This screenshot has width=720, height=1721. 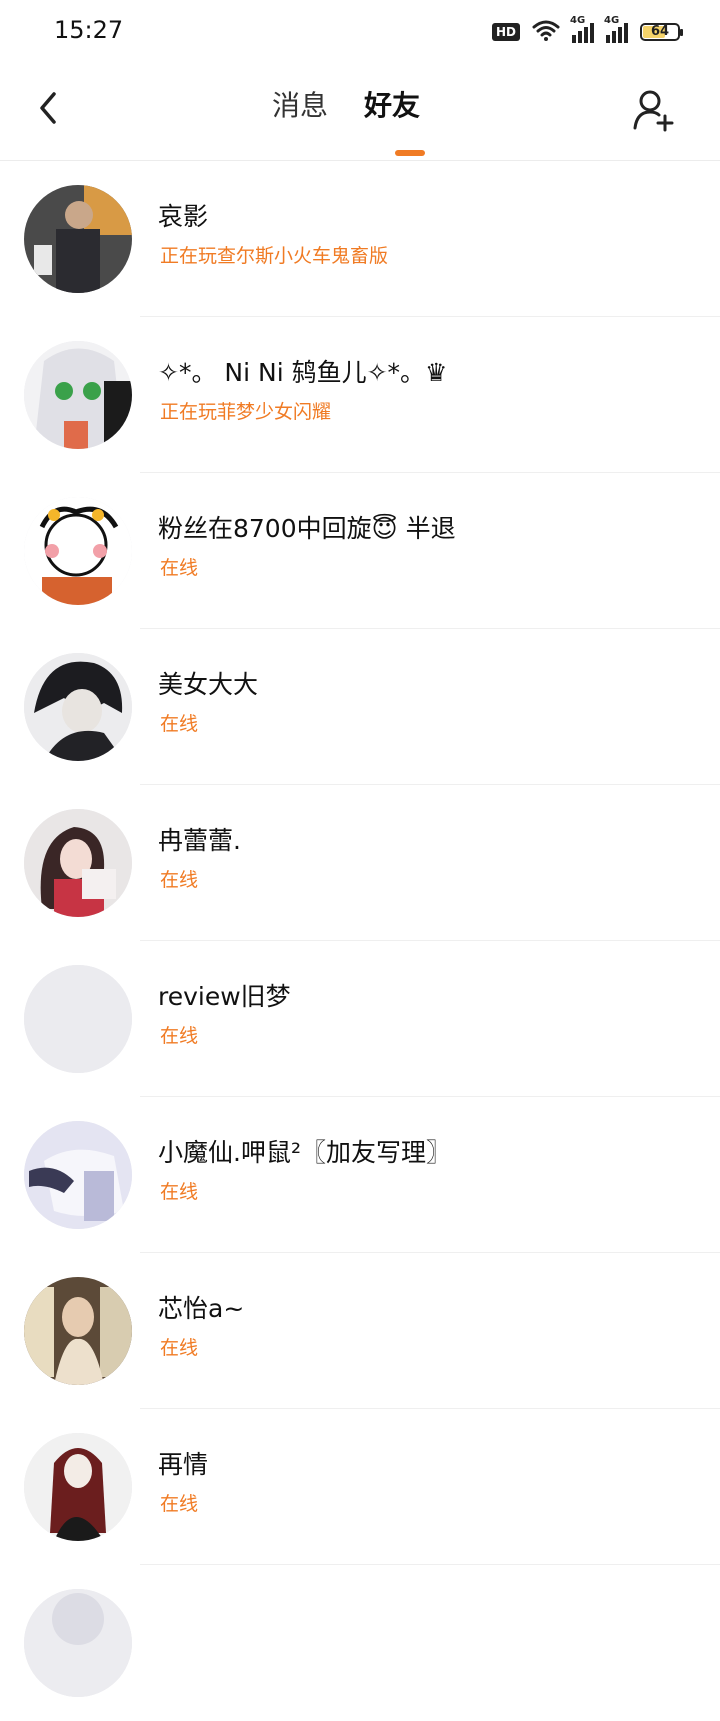 What do you see at coordinates (392, 109) in the screenshot?
I see `tab-friends: 好友` at bounding box center [392, 109].